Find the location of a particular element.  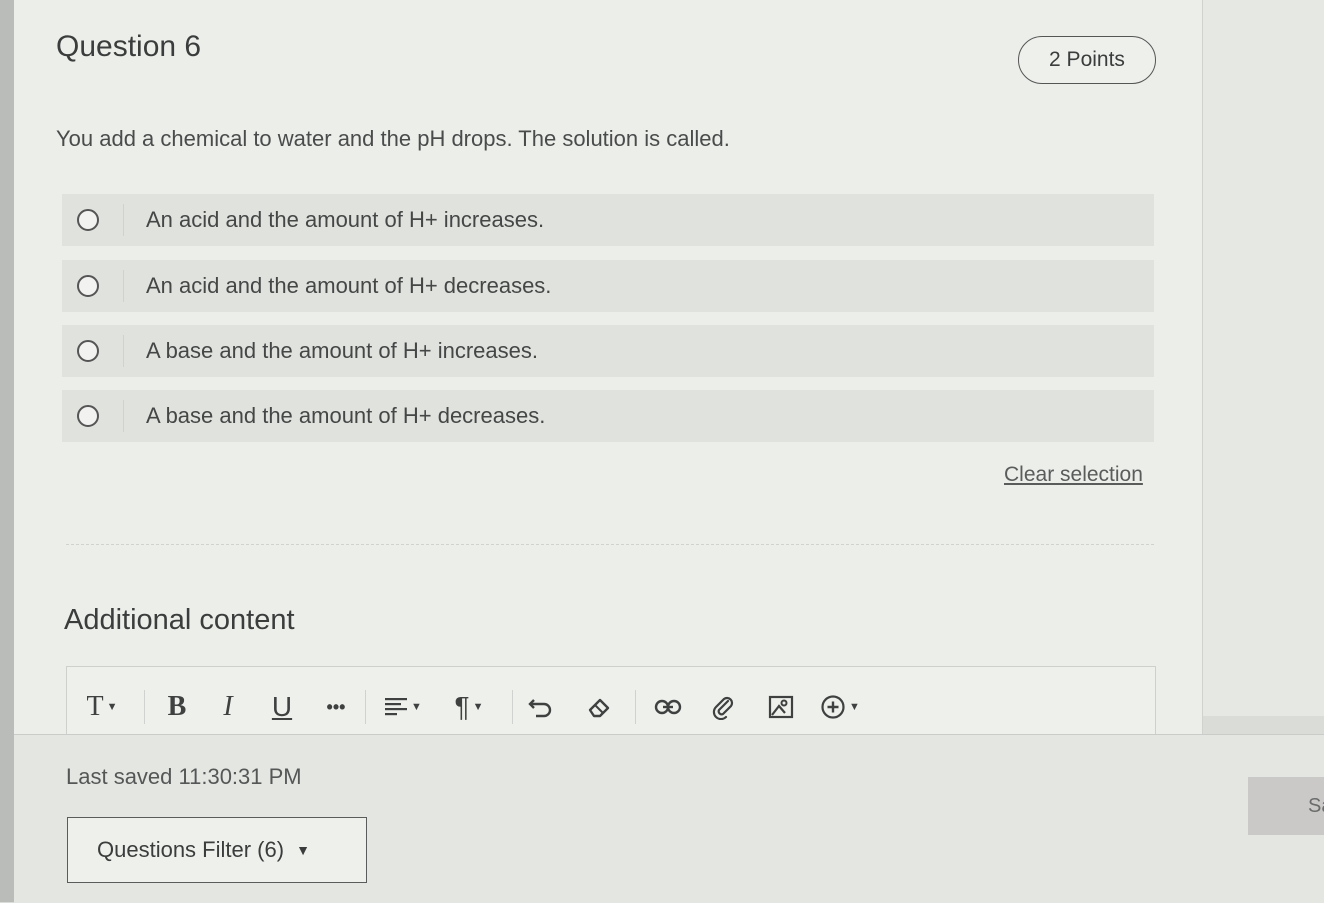

clear-format-button is located at coordinates (599, 707).